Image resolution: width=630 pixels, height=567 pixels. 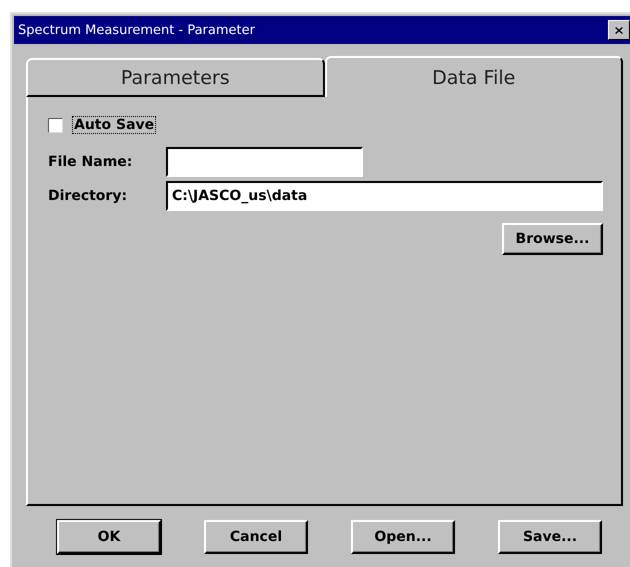 What do you see at coordinates (175, 77) in the screenshot?
I see `tab: Parameters` at bounding box center [175, 77].